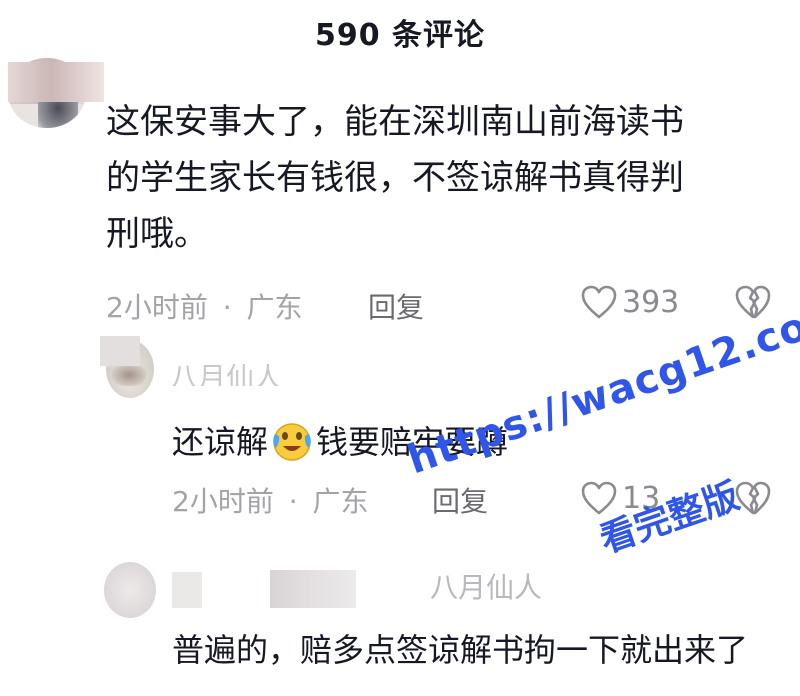 This screenshot has height=696, width=800. Describe the element at coordinates (120, 351) in the screenshot. I see `avatar-mosaic` at that location.